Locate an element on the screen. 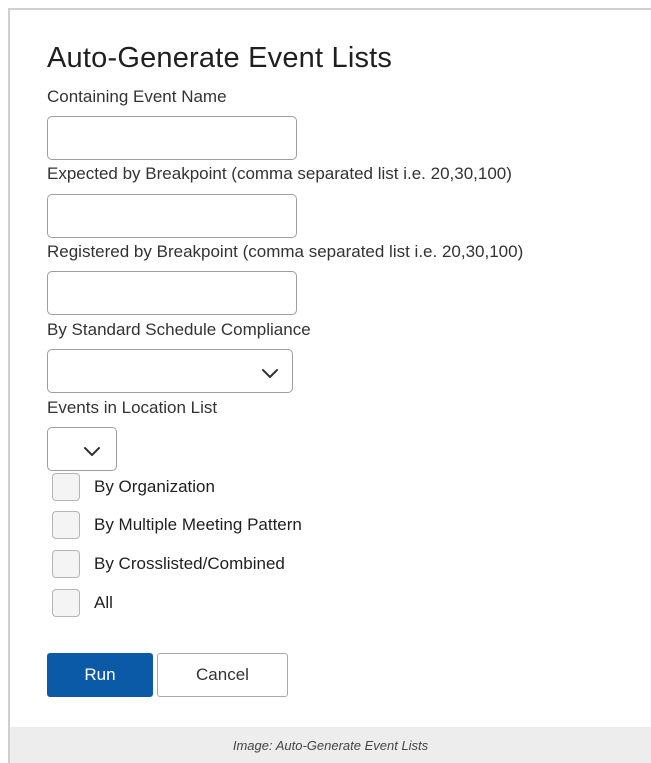 Image resolution: width=651 pixels, height=763 pixels. location-list-label: Events in Location List is located at coordinates (132, 407).